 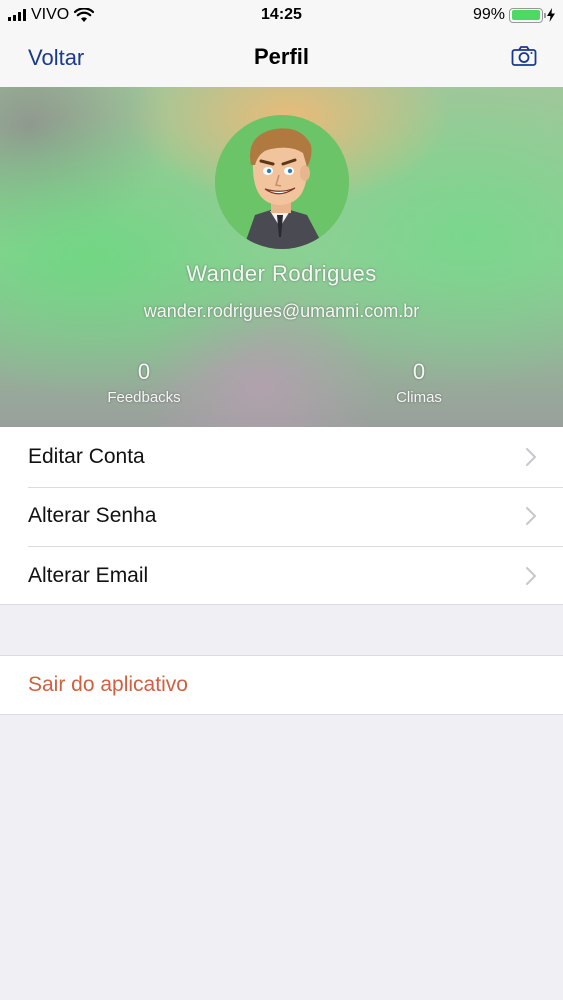 I want to click on logout-button: Sair do aplicativo, so click(x=281, y=685).